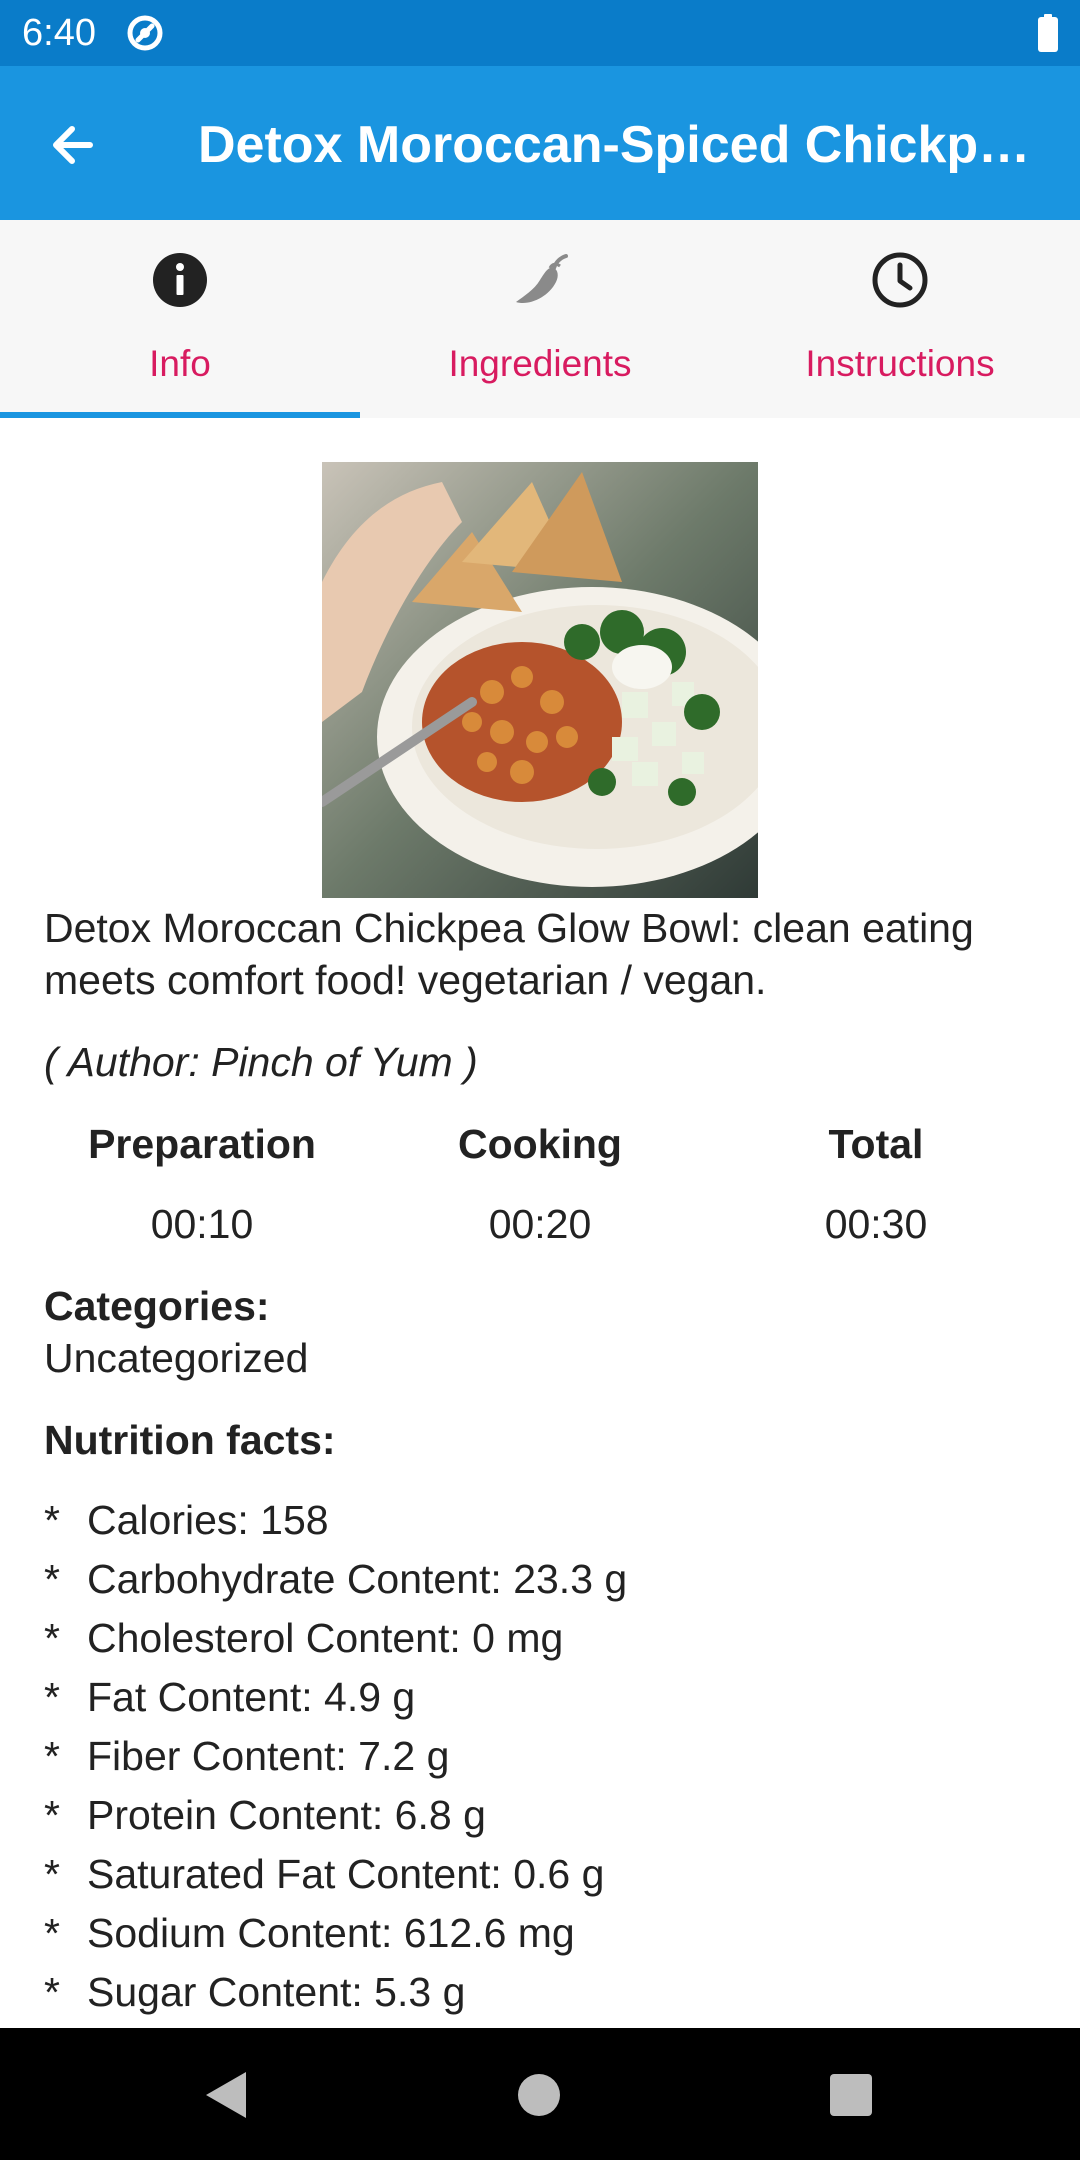 This screenshot has width=1080, height=2160. Describe the element at coordinates (876, 1184) in the screenshot. I see `time-total: Total 00:30` at that location.